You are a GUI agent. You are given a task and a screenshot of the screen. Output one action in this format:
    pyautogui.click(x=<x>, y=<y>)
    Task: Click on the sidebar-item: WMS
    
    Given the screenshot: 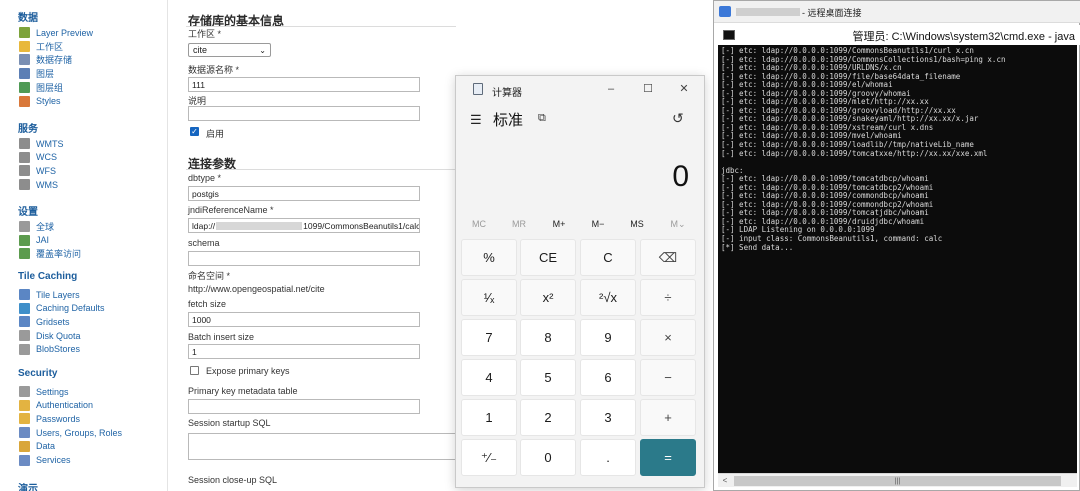 What is the action you would take?
    pyautogui.click(x=38, y=184)
    